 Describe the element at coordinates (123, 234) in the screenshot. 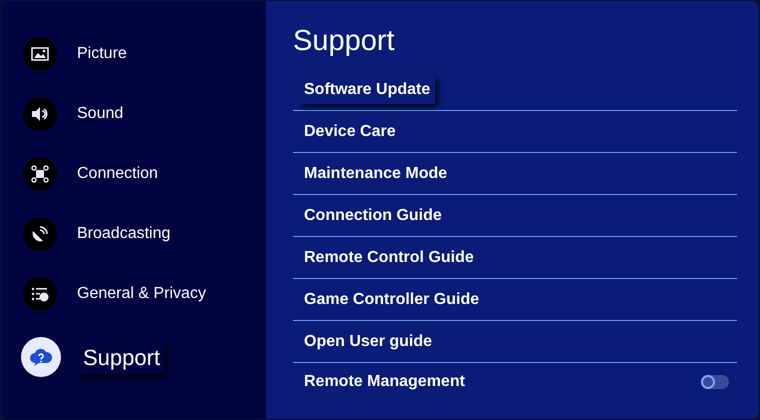

I see `menu-item: Broadcasting` at that location.